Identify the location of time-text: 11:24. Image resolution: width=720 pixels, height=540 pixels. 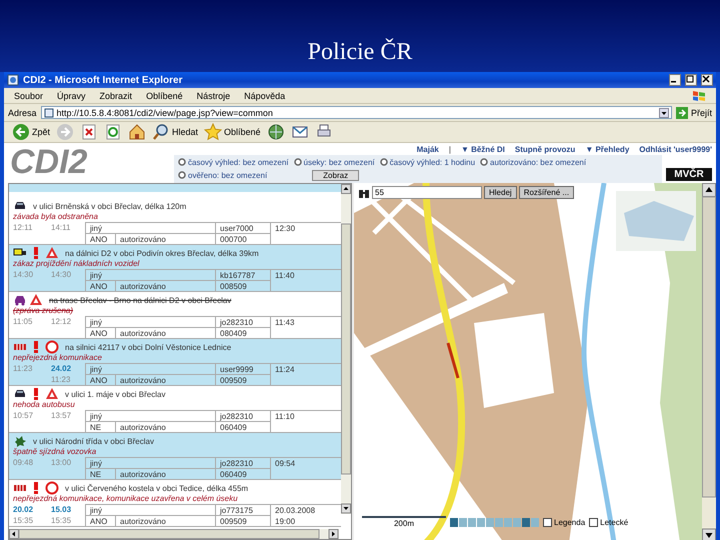
(285, 369).